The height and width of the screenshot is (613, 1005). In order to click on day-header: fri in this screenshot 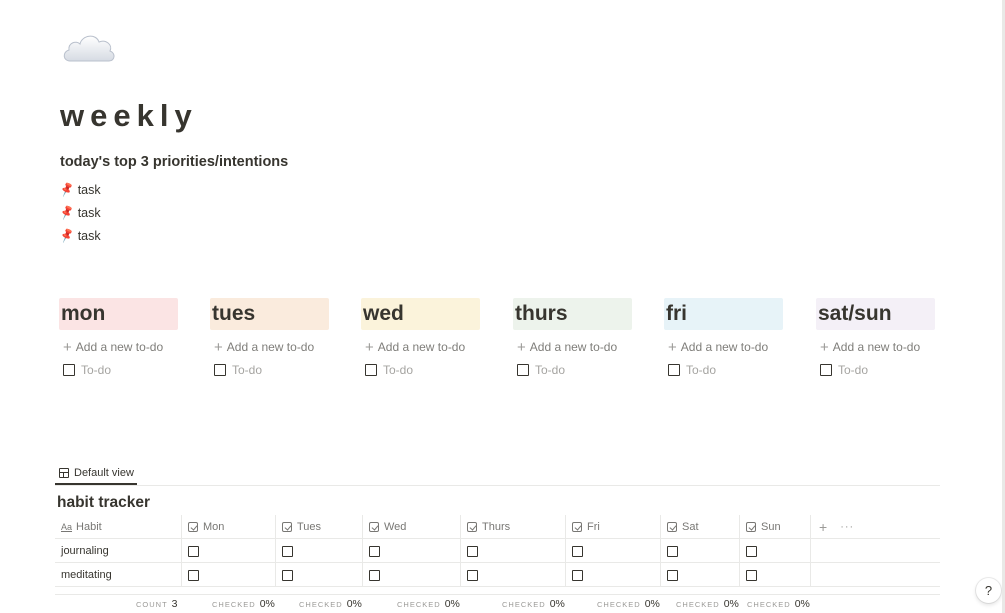, I will do `click(723, 314)`.